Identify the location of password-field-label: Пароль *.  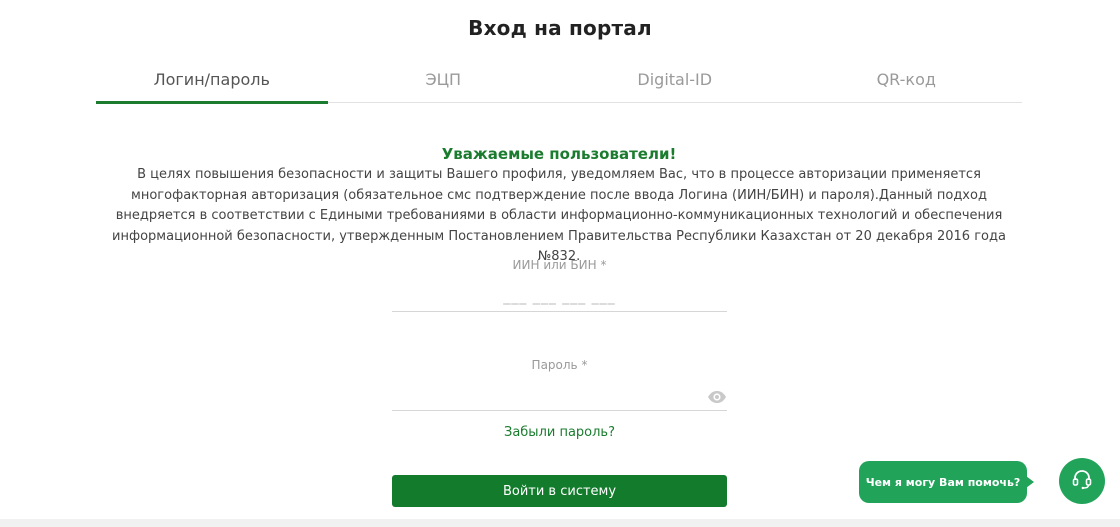
(559, 365).